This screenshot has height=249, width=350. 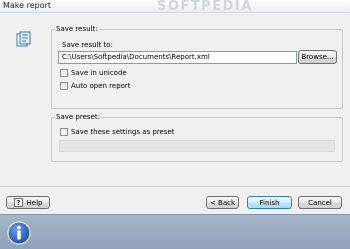 I want to click on save-settings-as-preset-checkbox, so click(x=64, y=132).